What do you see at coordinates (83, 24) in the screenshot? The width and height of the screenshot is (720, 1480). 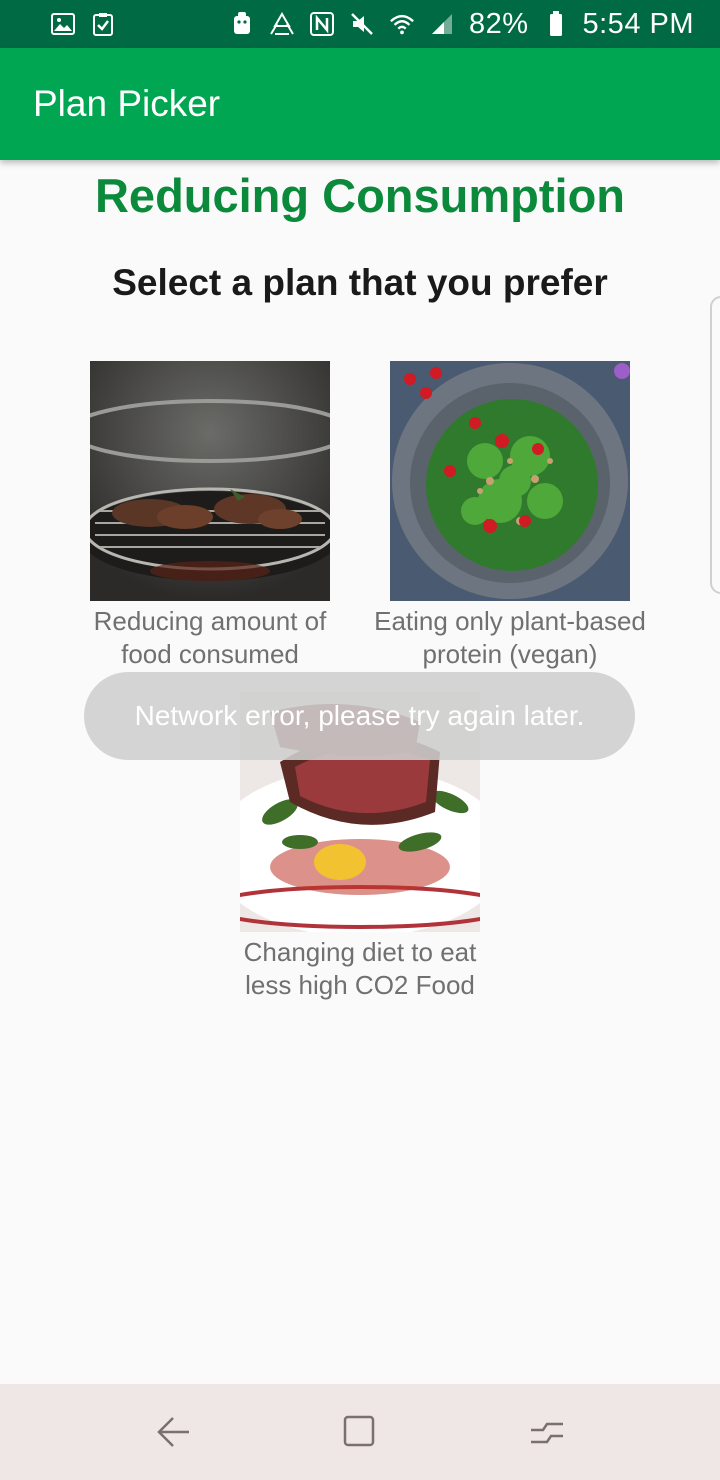 I see `status-left-icons` at bounding box center [83, 24].